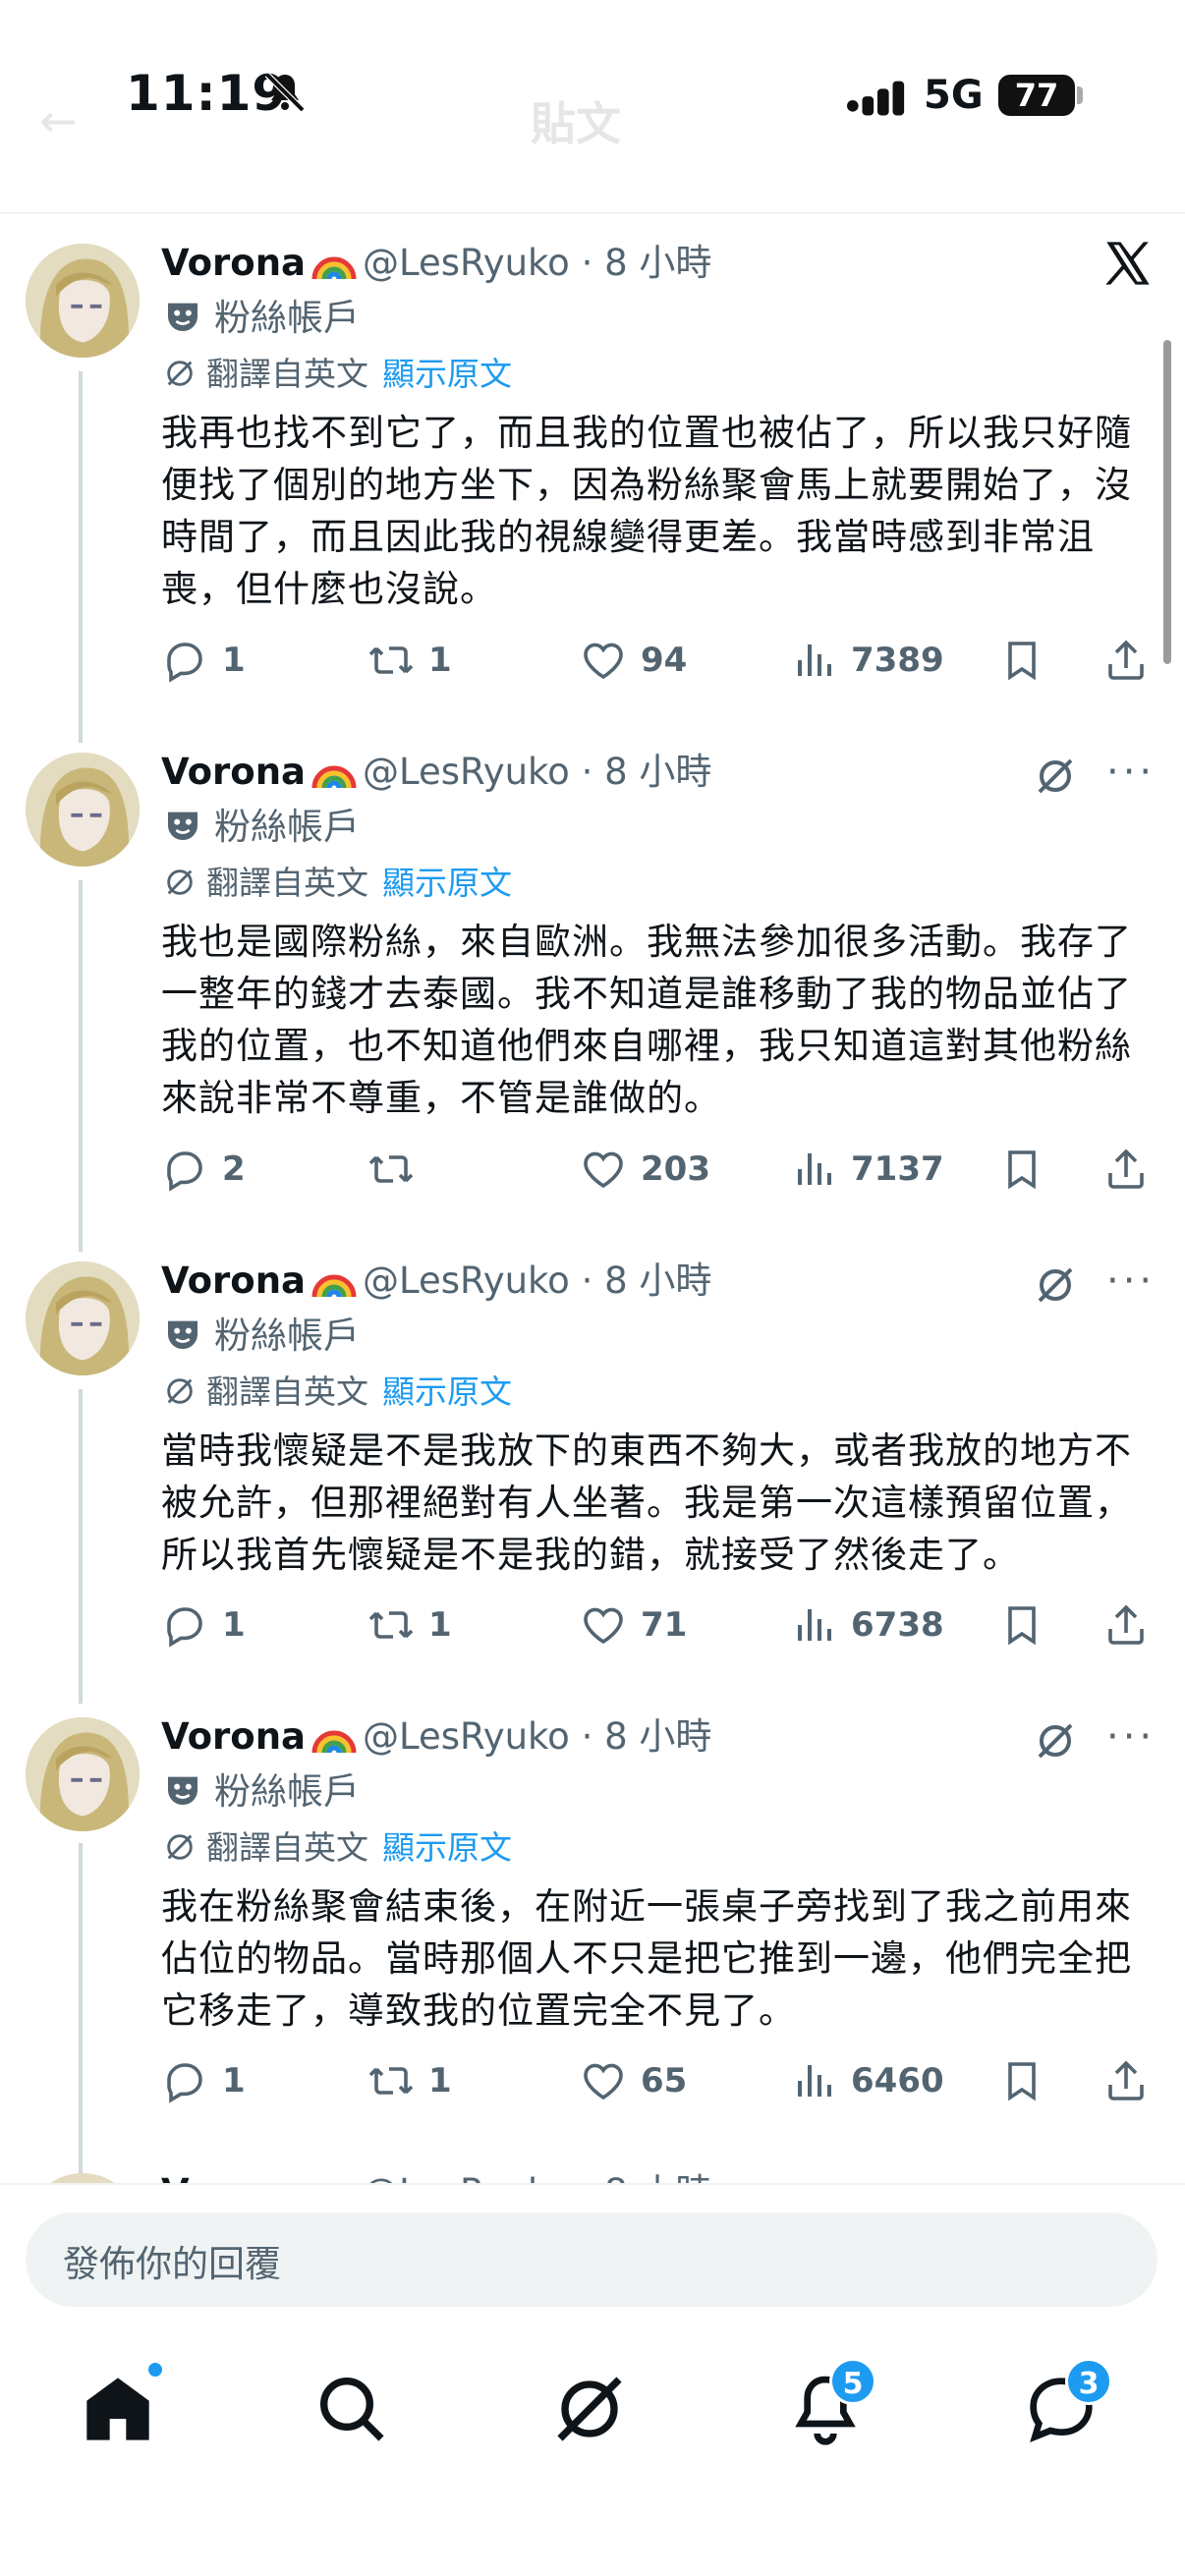 The width and height of the screenshot is (1185, 2576). I want to click on reply-count: 1, so click(234, 660).